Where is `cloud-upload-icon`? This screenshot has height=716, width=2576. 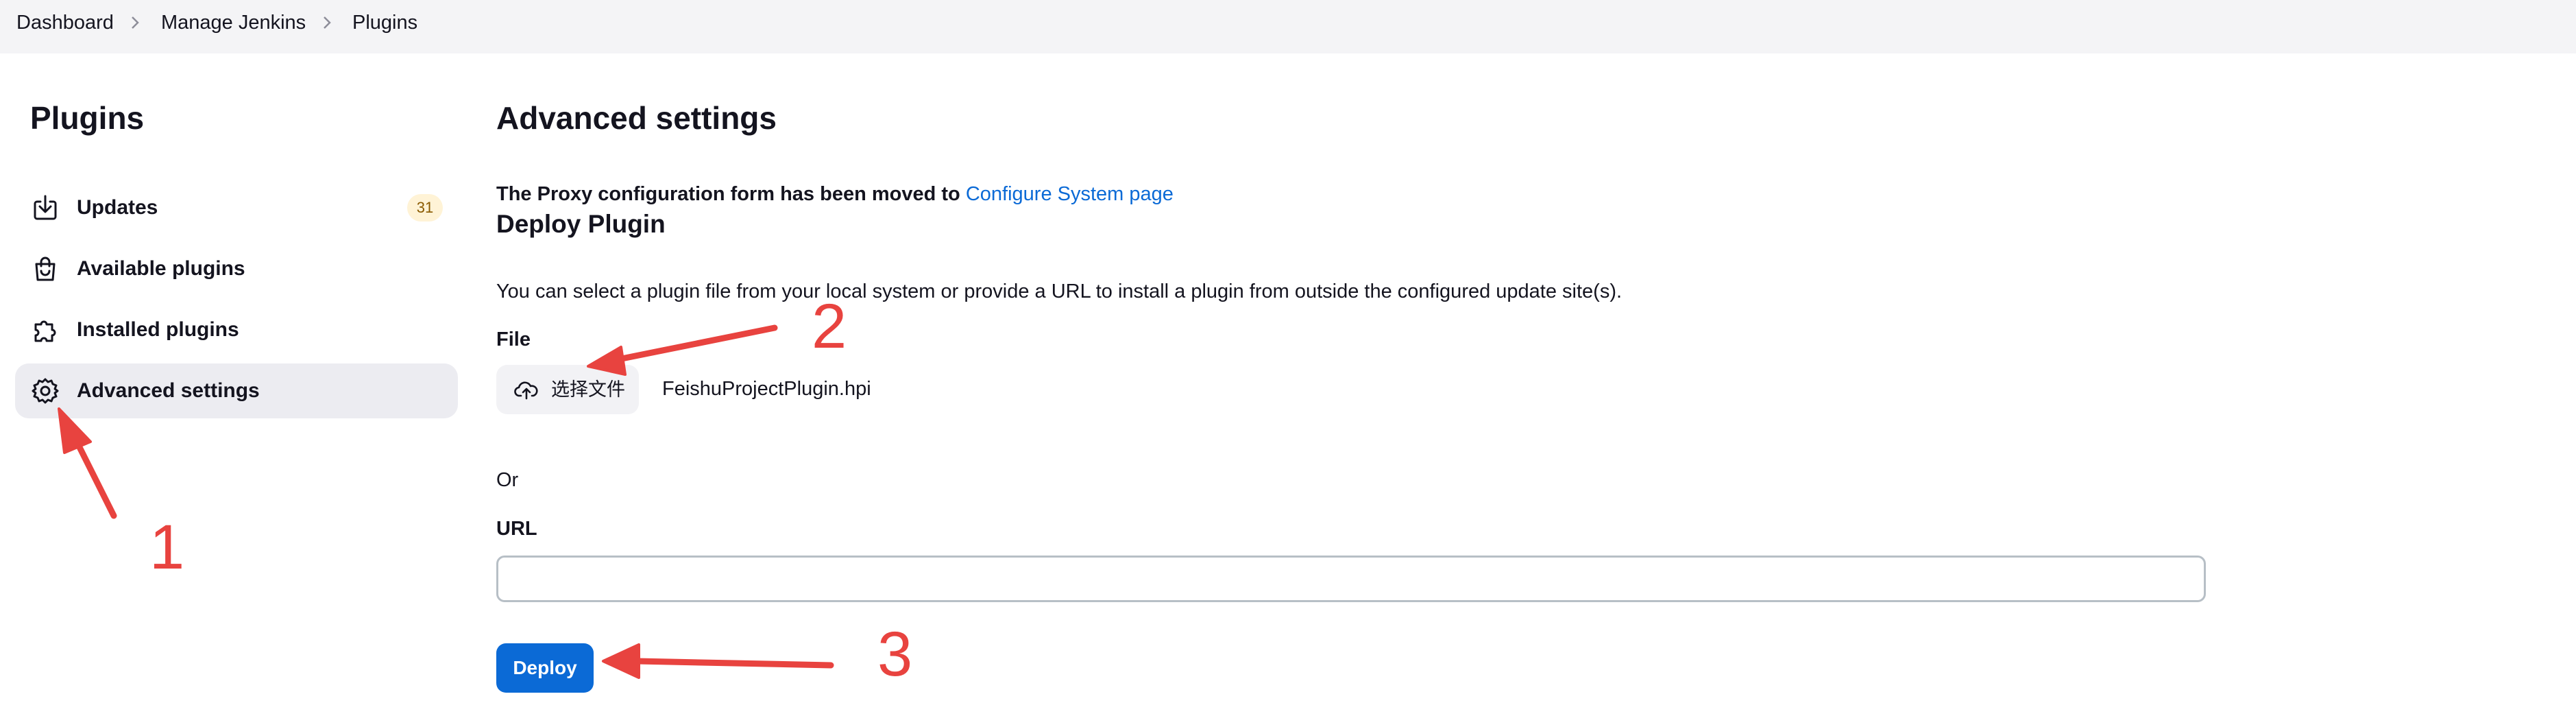
cloud-upload-icon is located at coordinates (526, 390).